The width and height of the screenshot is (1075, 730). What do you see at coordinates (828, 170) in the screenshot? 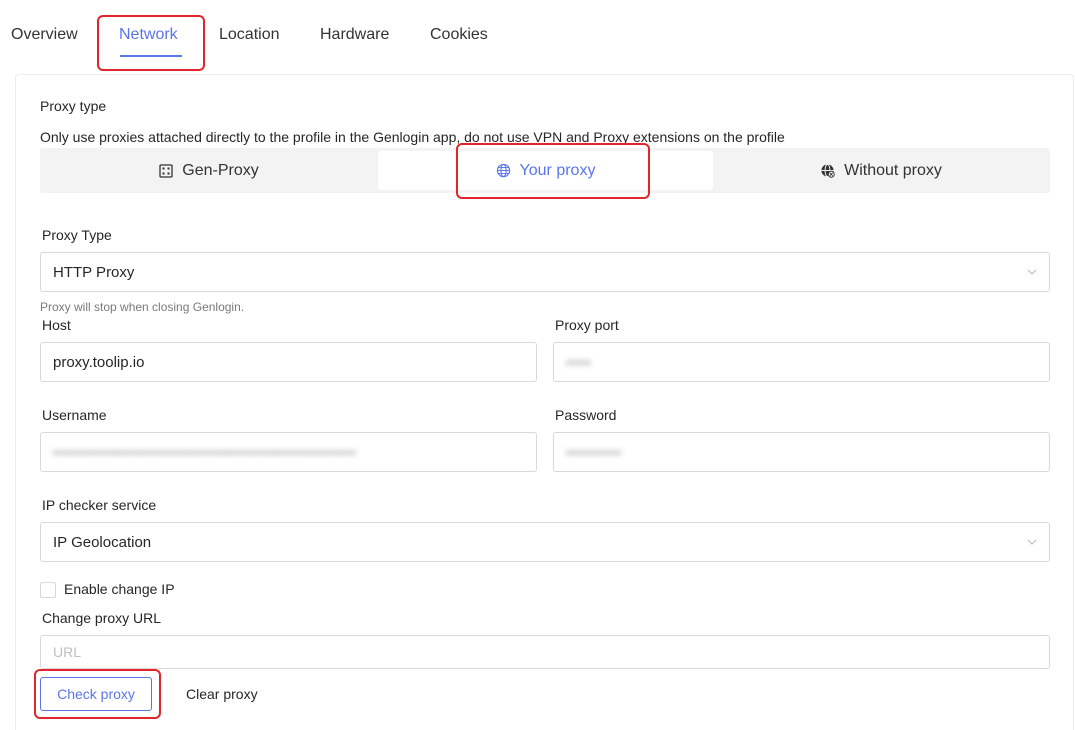
I see `globe-off-icon` at bounding box center [828, 170].